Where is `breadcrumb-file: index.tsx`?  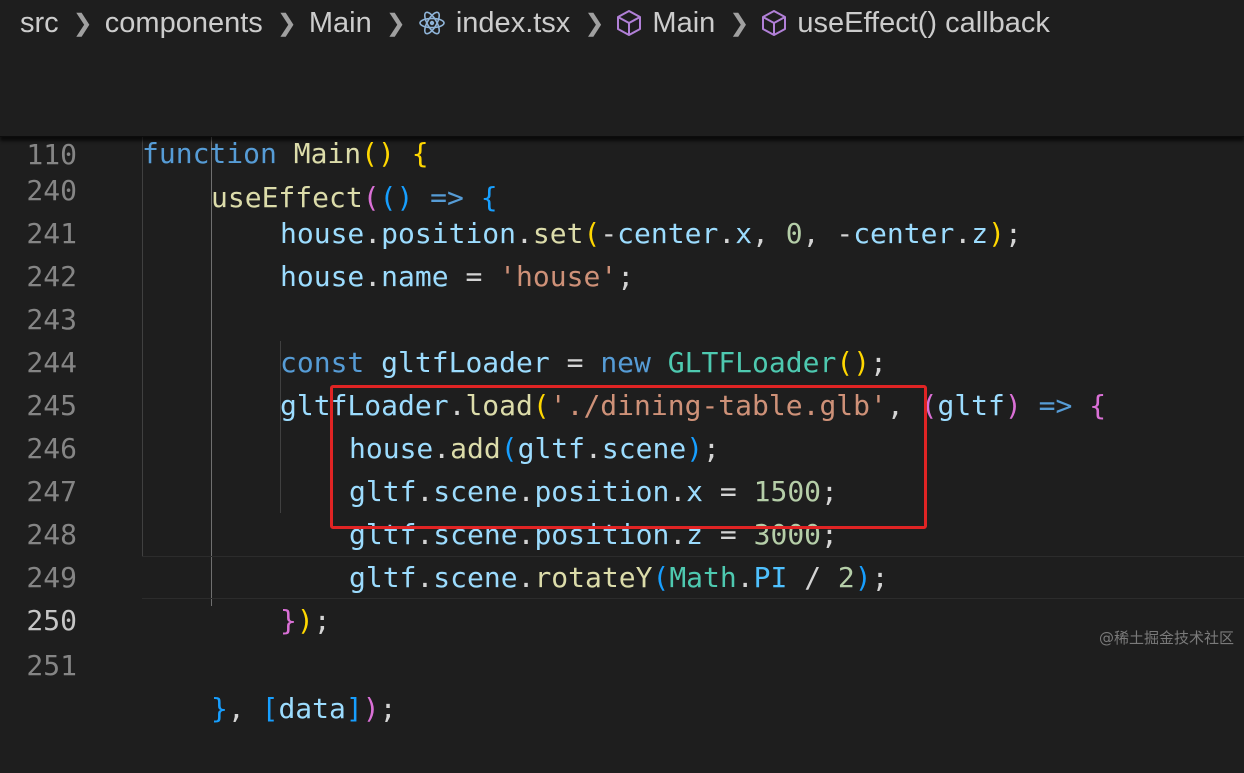 breadcrumb-file: index.tsx is located at coordinates (494, 23).